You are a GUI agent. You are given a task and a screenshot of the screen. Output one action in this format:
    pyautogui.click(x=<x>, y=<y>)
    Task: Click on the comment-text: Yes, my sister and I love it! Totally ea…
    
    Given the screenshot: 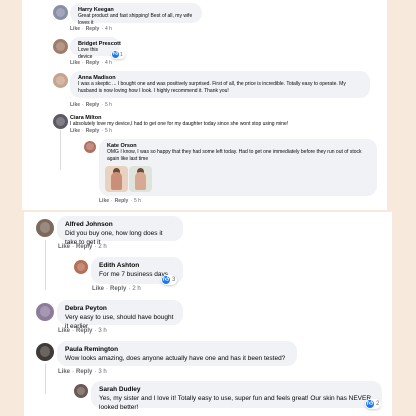 What is the action you would take?
    pyautogui.click(x=235, y=403)
    